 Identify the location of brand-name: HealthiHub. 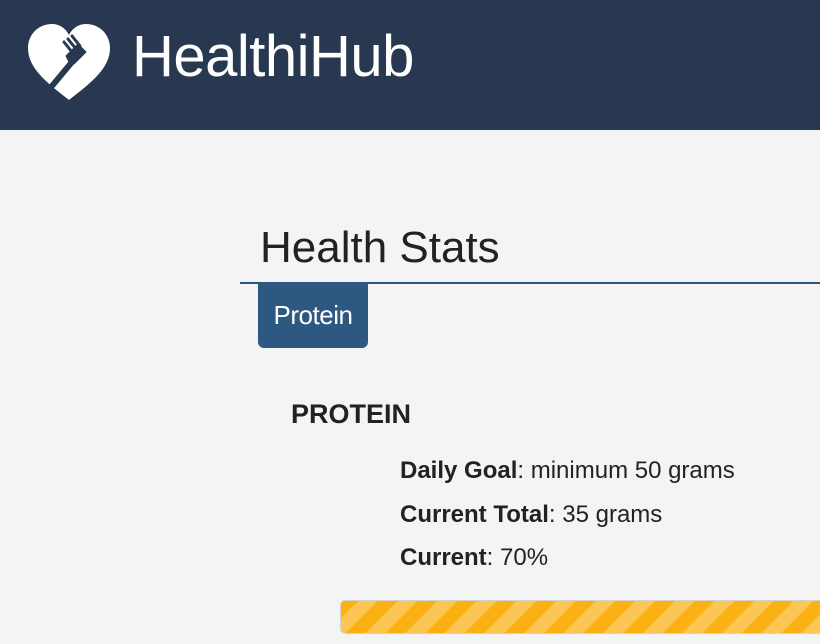
(273, 57).